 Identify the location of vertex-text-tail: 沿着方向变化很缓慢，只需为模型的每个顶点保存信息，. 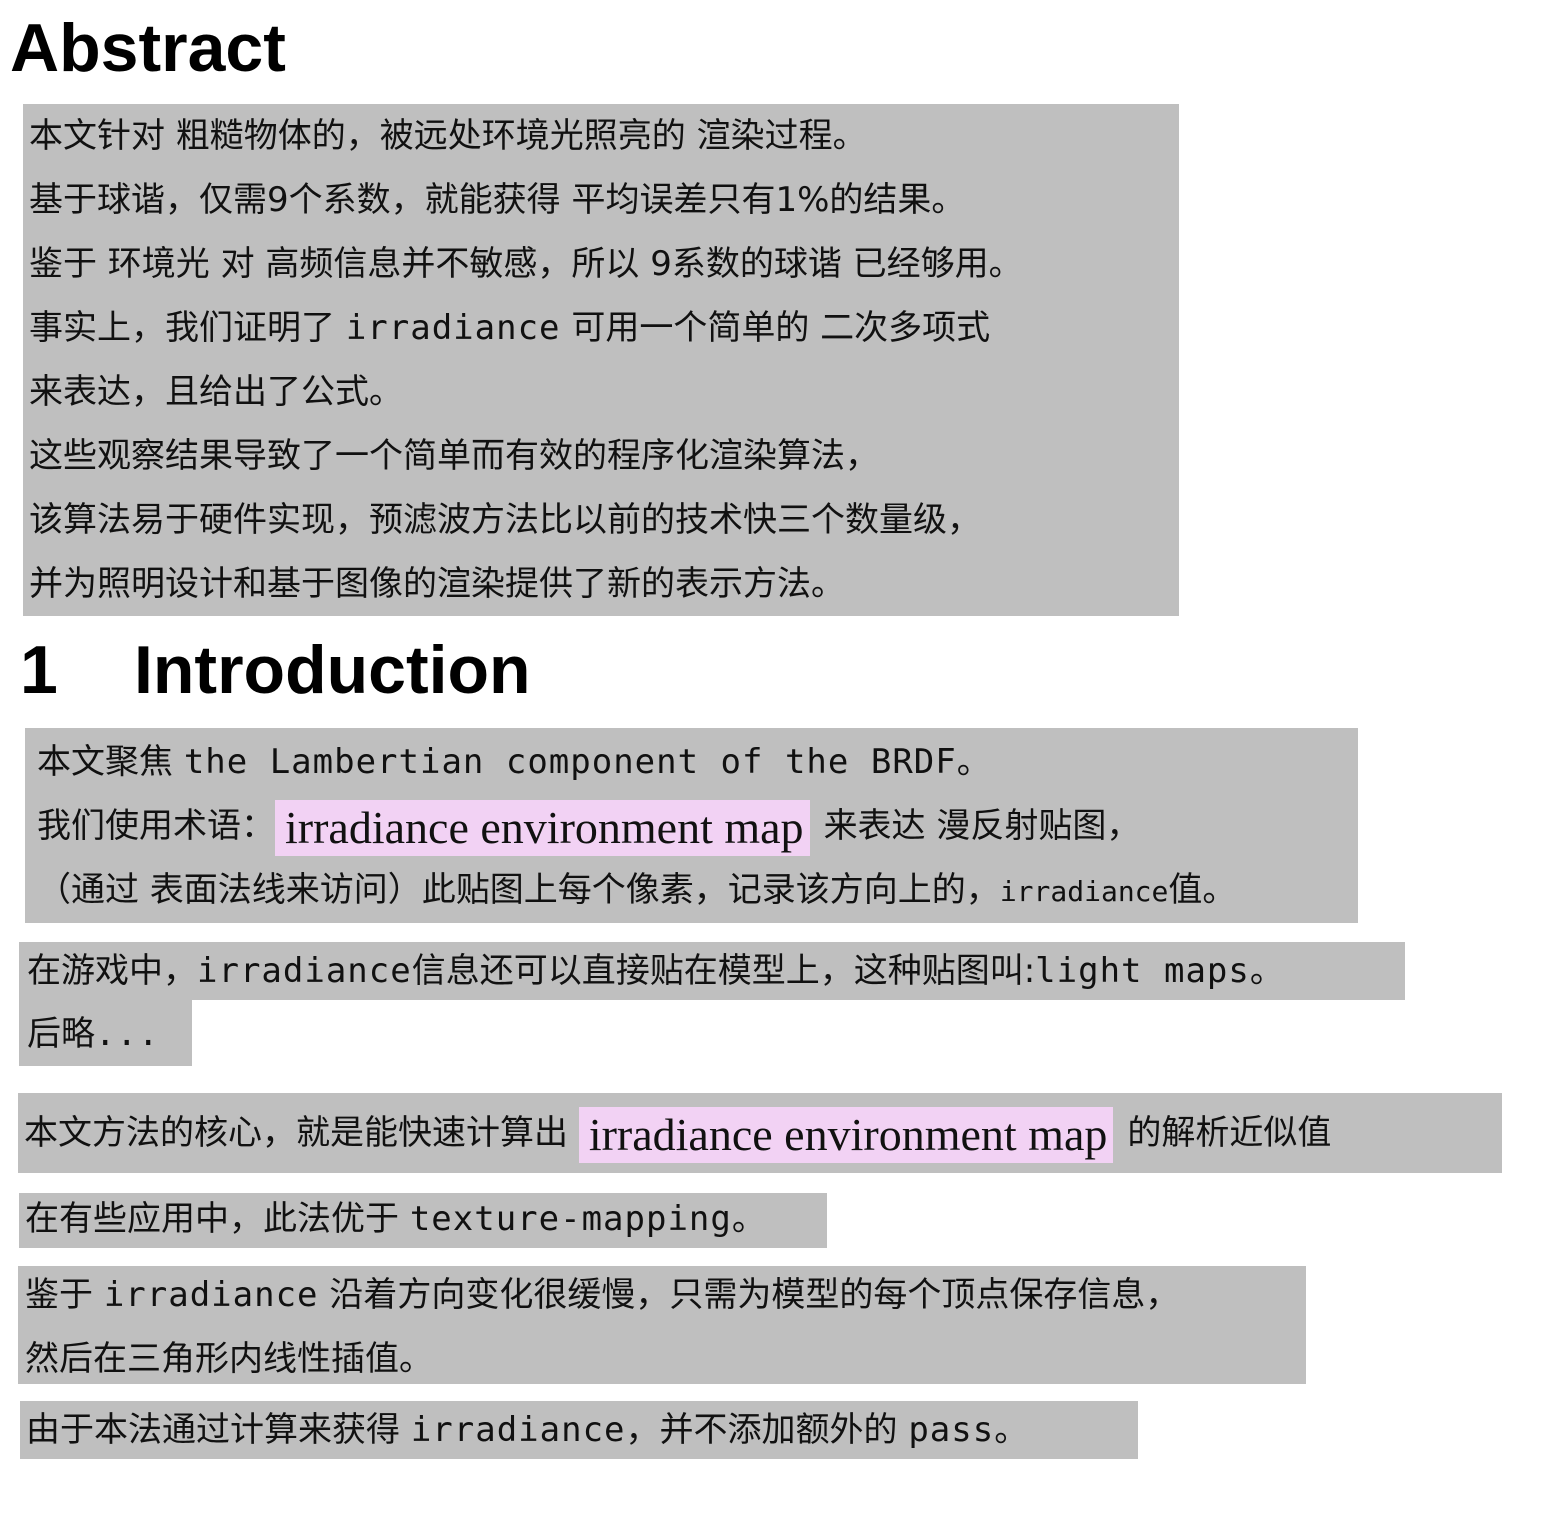
(749, 1295).